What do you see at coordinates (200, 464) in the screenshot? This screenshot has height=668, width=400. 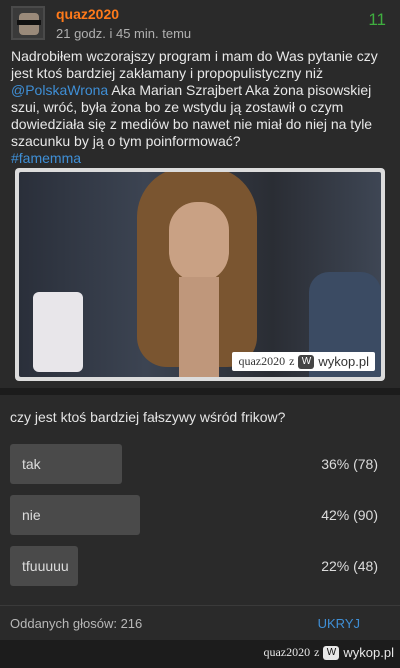 I see `poll-option: tak 36% (78)` at bounding box center [200, 464].